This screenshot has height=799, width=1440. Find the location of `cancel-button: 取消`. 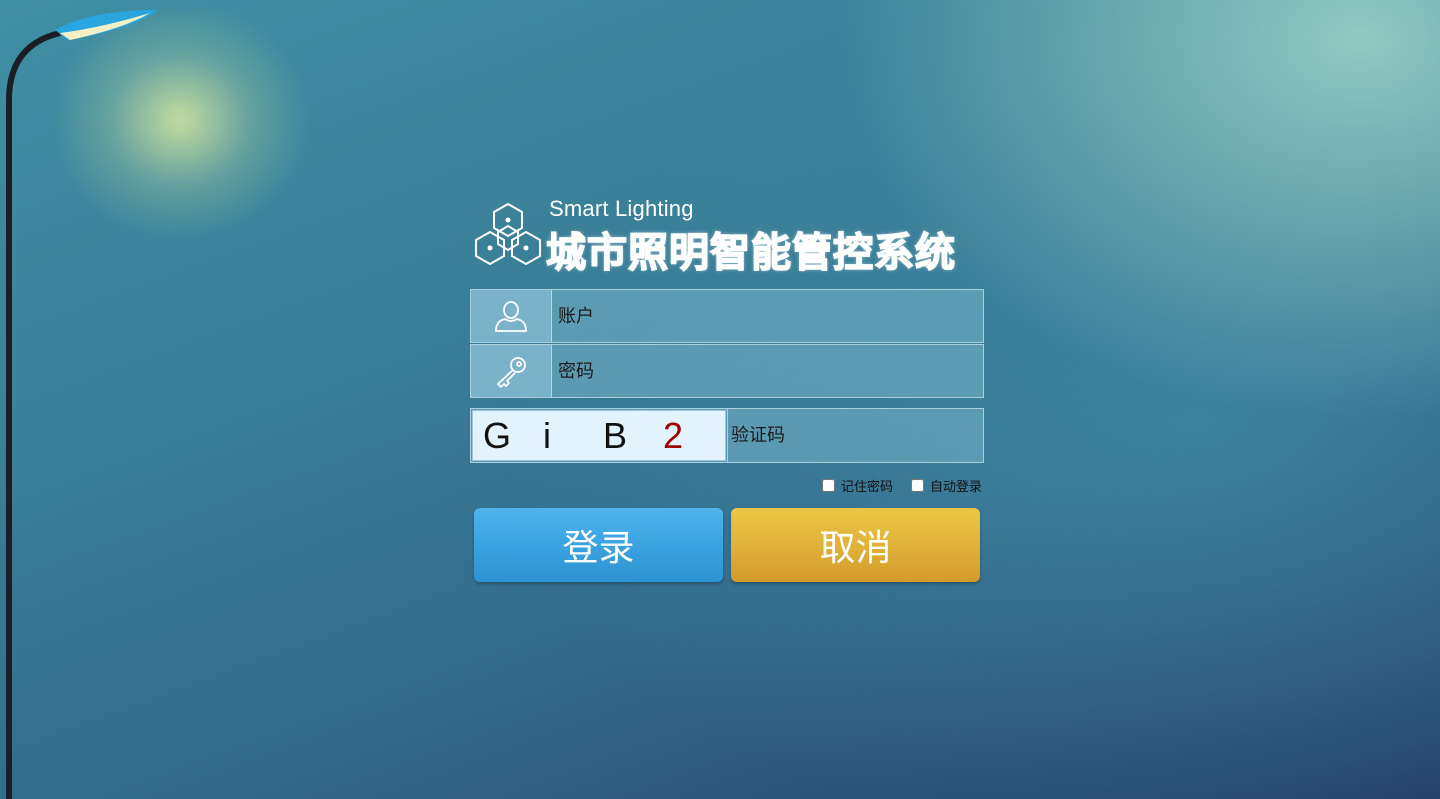

cancel-button: 取消 is located at coordinates (855, 545).